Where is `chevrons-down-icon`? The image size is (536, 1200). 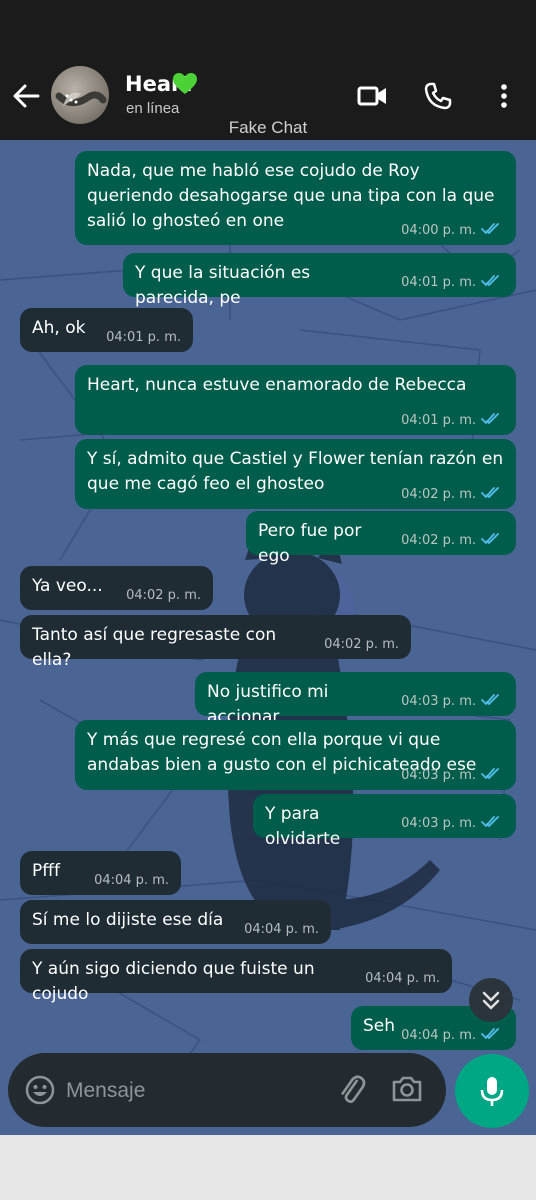
chevrons-down-icon is located at coordinates (491, 1000).